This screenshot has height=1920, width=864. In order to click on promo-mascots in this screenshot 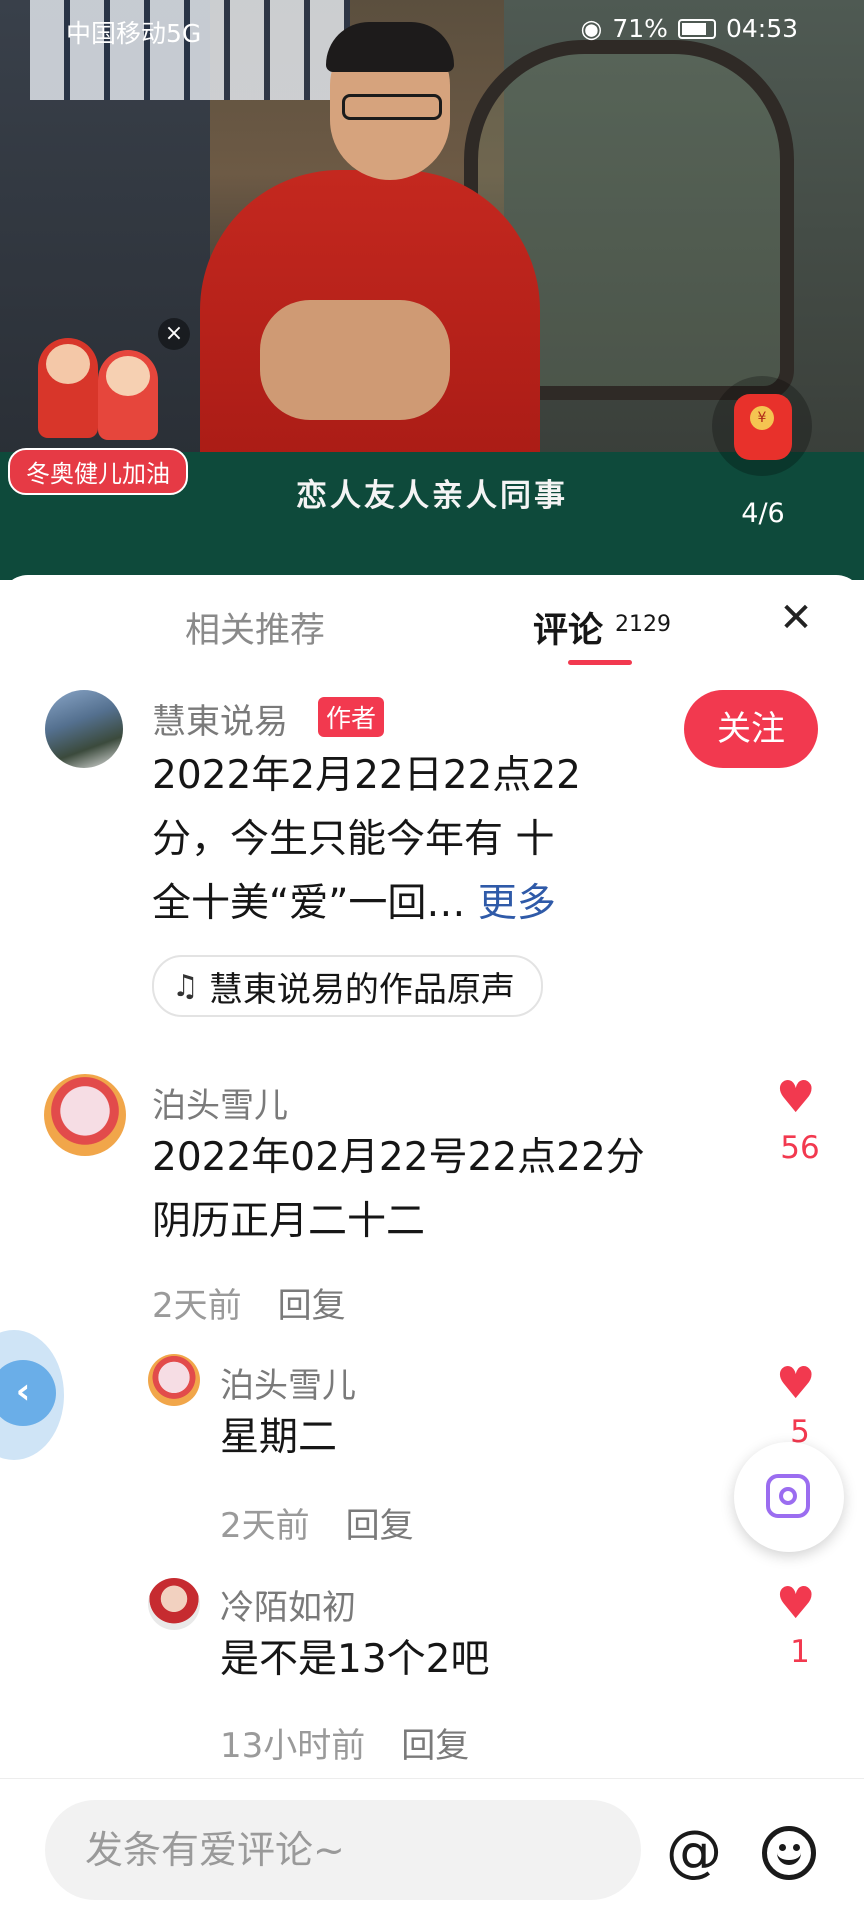, I will do `click(93, 390)`.